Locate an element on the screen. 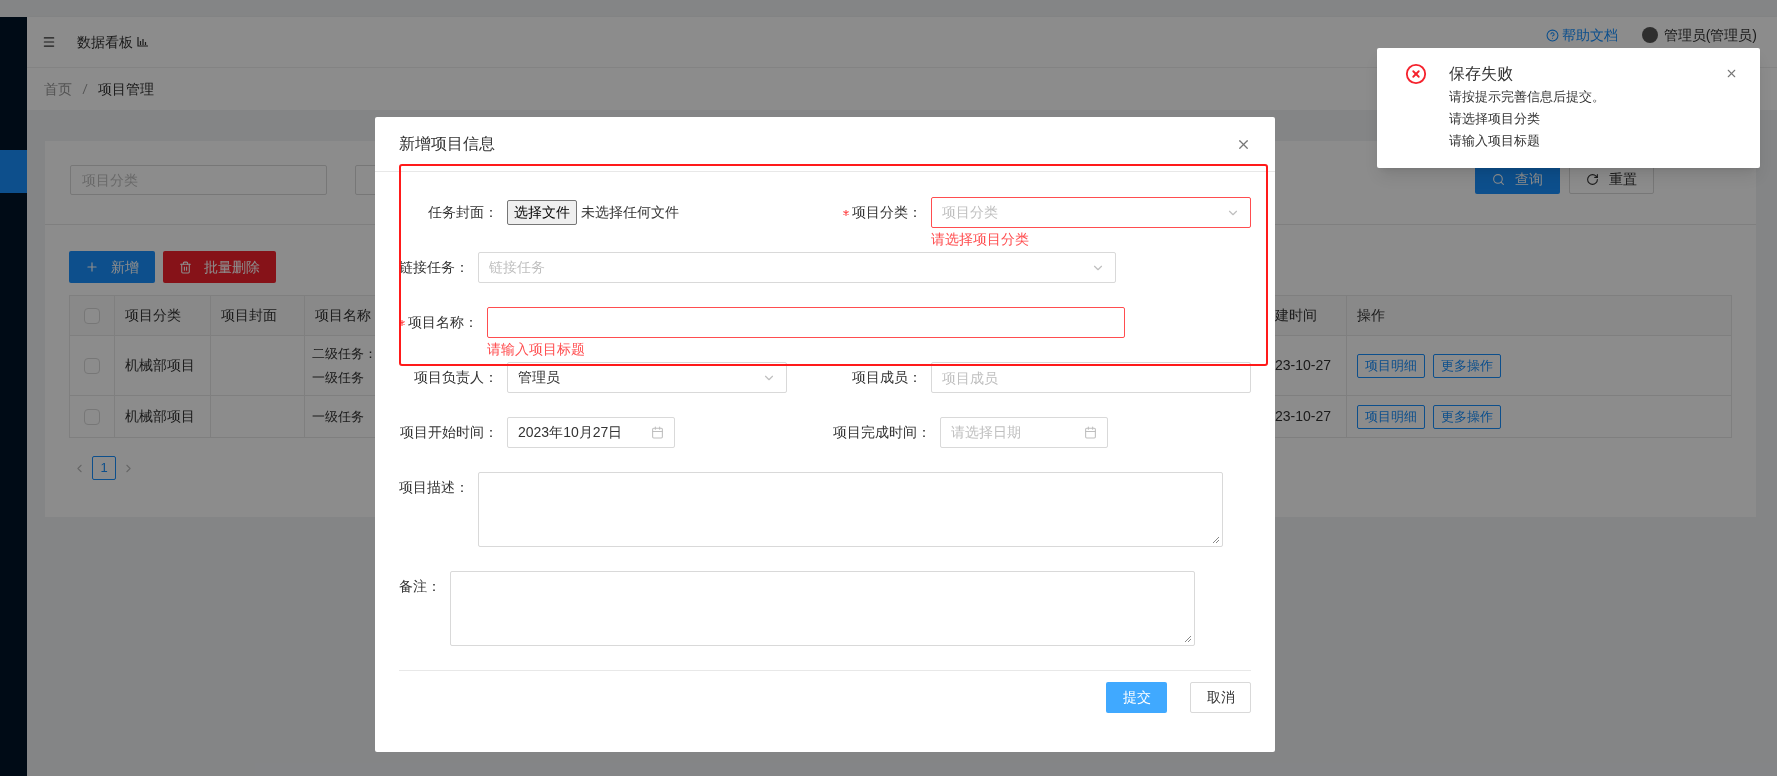 The height and width of the screenshot is (776, 1777). notification-title: 保存失败 is located at coordinates (1481, 74).